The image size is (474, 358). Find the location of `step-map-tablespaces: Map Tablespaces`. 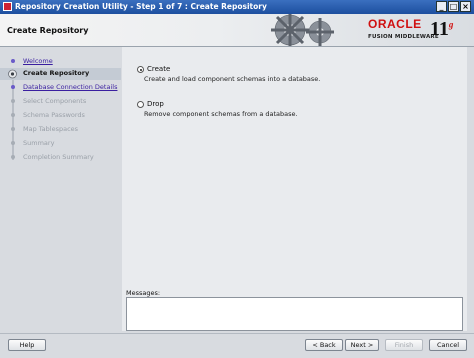

step-map-tablespaces: Map Tablespaces is located at coordinates (60, 130).